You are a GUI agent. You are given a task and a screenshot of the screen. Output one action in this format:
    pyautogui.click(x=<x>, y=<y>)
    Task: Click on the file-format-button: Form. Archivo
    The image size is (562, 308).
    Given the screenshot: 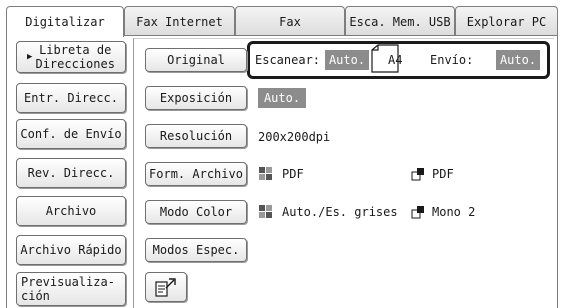 What is the action you would take?
    pyautogui.click(x=196, y=174)
    